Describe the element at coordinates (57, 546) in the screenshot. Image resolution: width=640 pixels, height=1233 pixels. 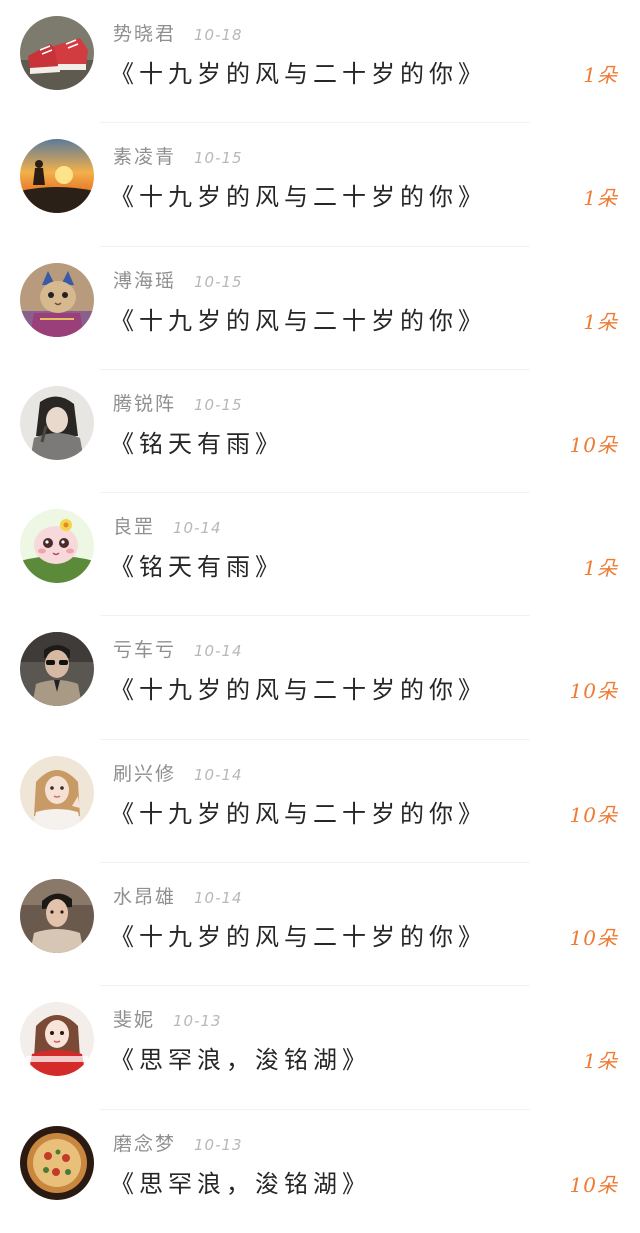
I see `cartoon-creature-avatar-icon` at that location.